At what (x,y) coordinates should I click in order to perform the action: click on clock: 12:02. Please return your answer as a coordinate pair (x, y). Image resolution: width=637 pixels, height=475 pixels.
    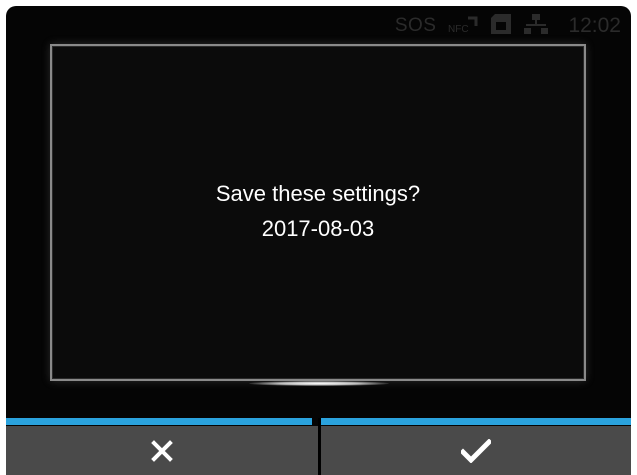
    Looking at the image, I should click on (594, 25).